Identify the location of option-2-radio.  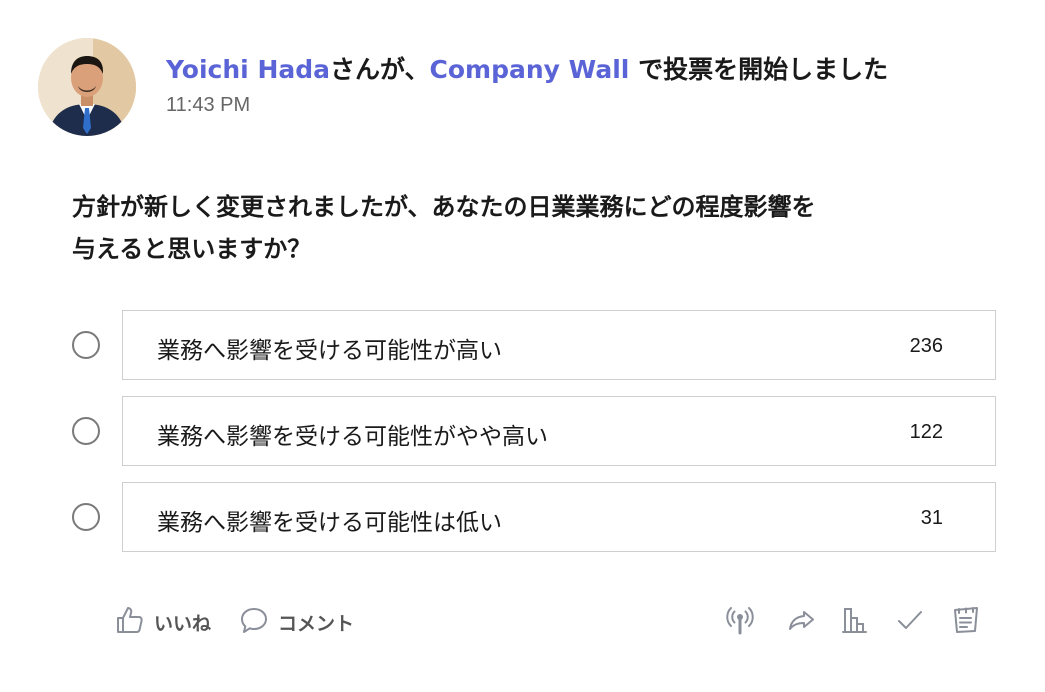
(86, 431).